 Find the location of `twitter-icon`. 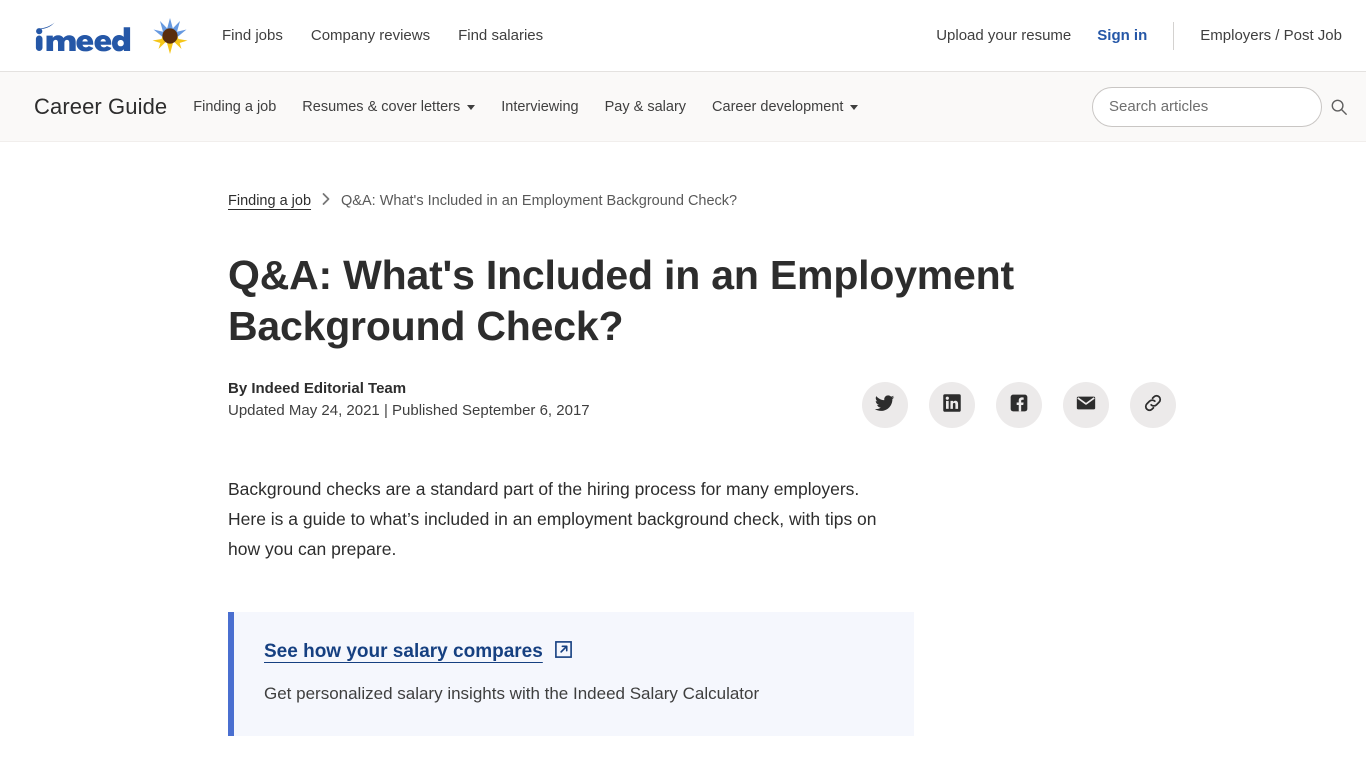

twitter-icon is located at coordinates (884, 405).